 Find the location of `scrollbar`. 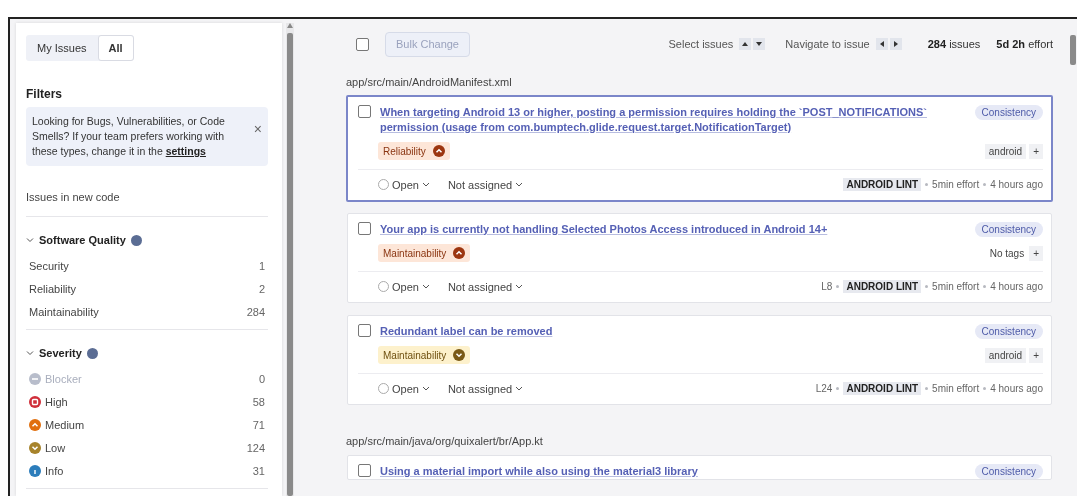

scrollbar is located at coordinates (290, 259).